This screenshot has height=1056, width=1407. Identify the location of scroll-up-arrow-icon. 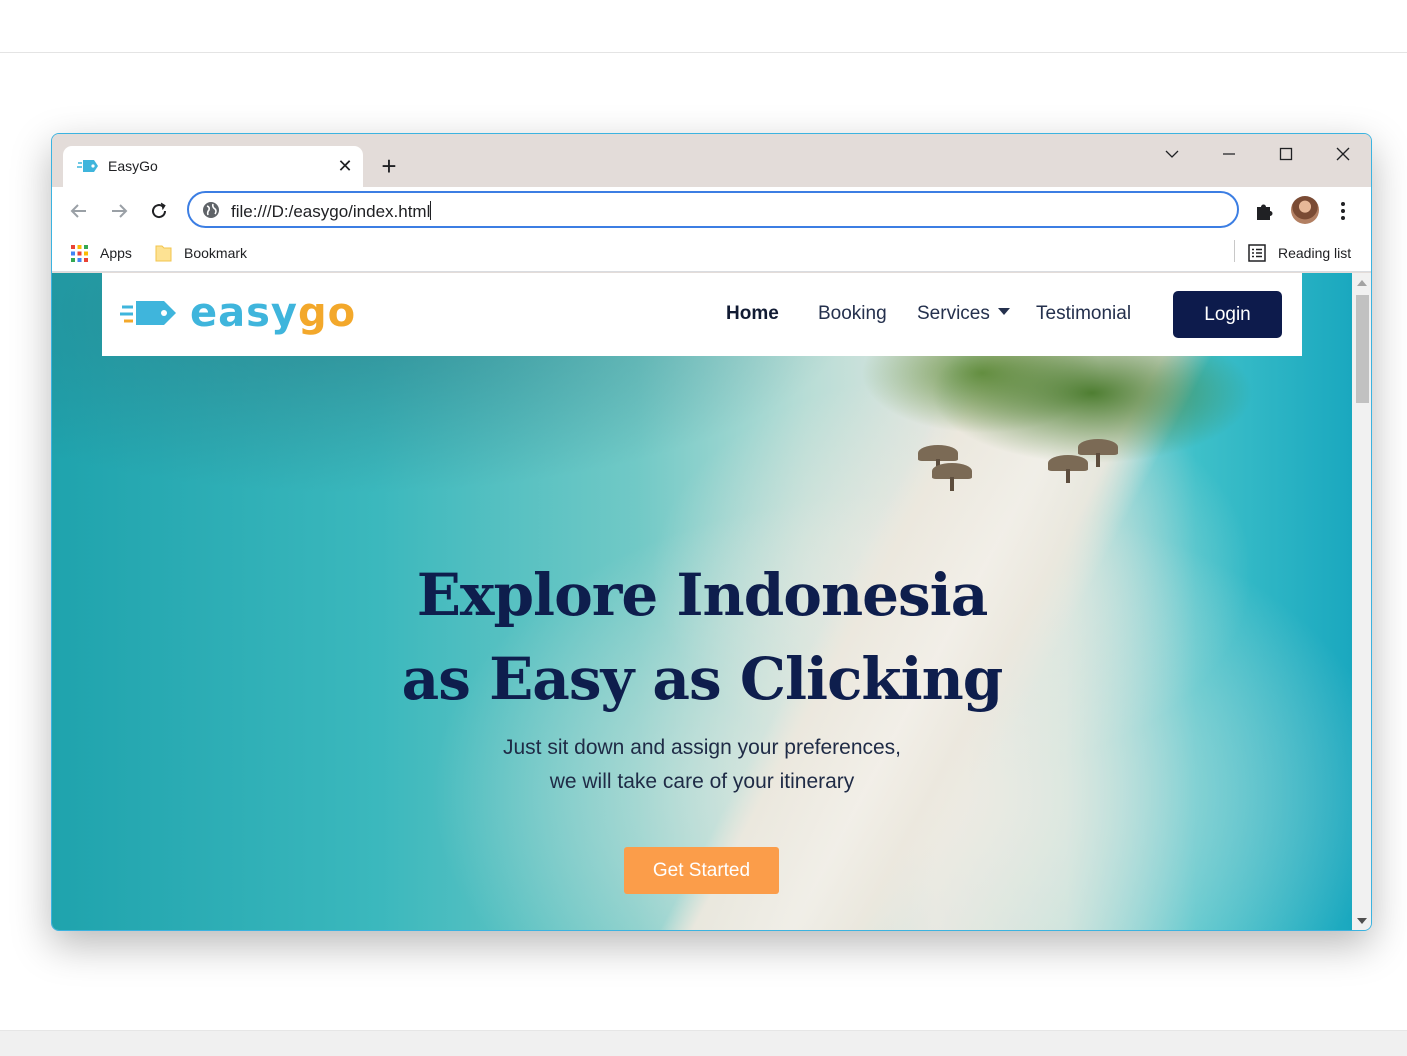
(1362, 283).